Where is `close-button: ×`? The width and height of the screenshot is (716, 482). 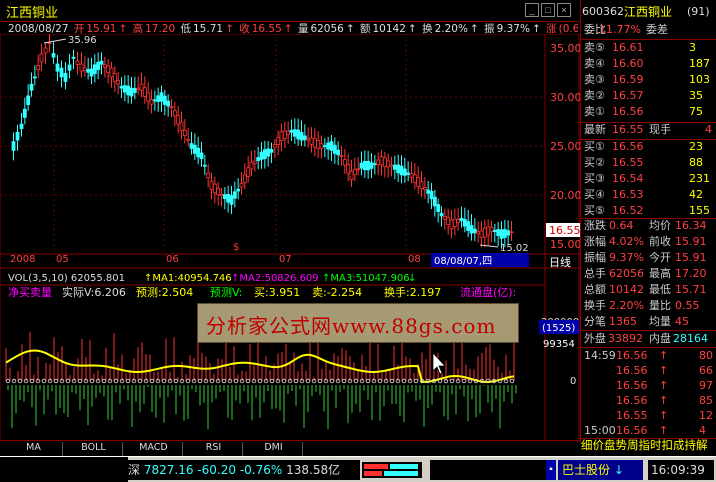 close-button: × is located at coordinates (564, 10).